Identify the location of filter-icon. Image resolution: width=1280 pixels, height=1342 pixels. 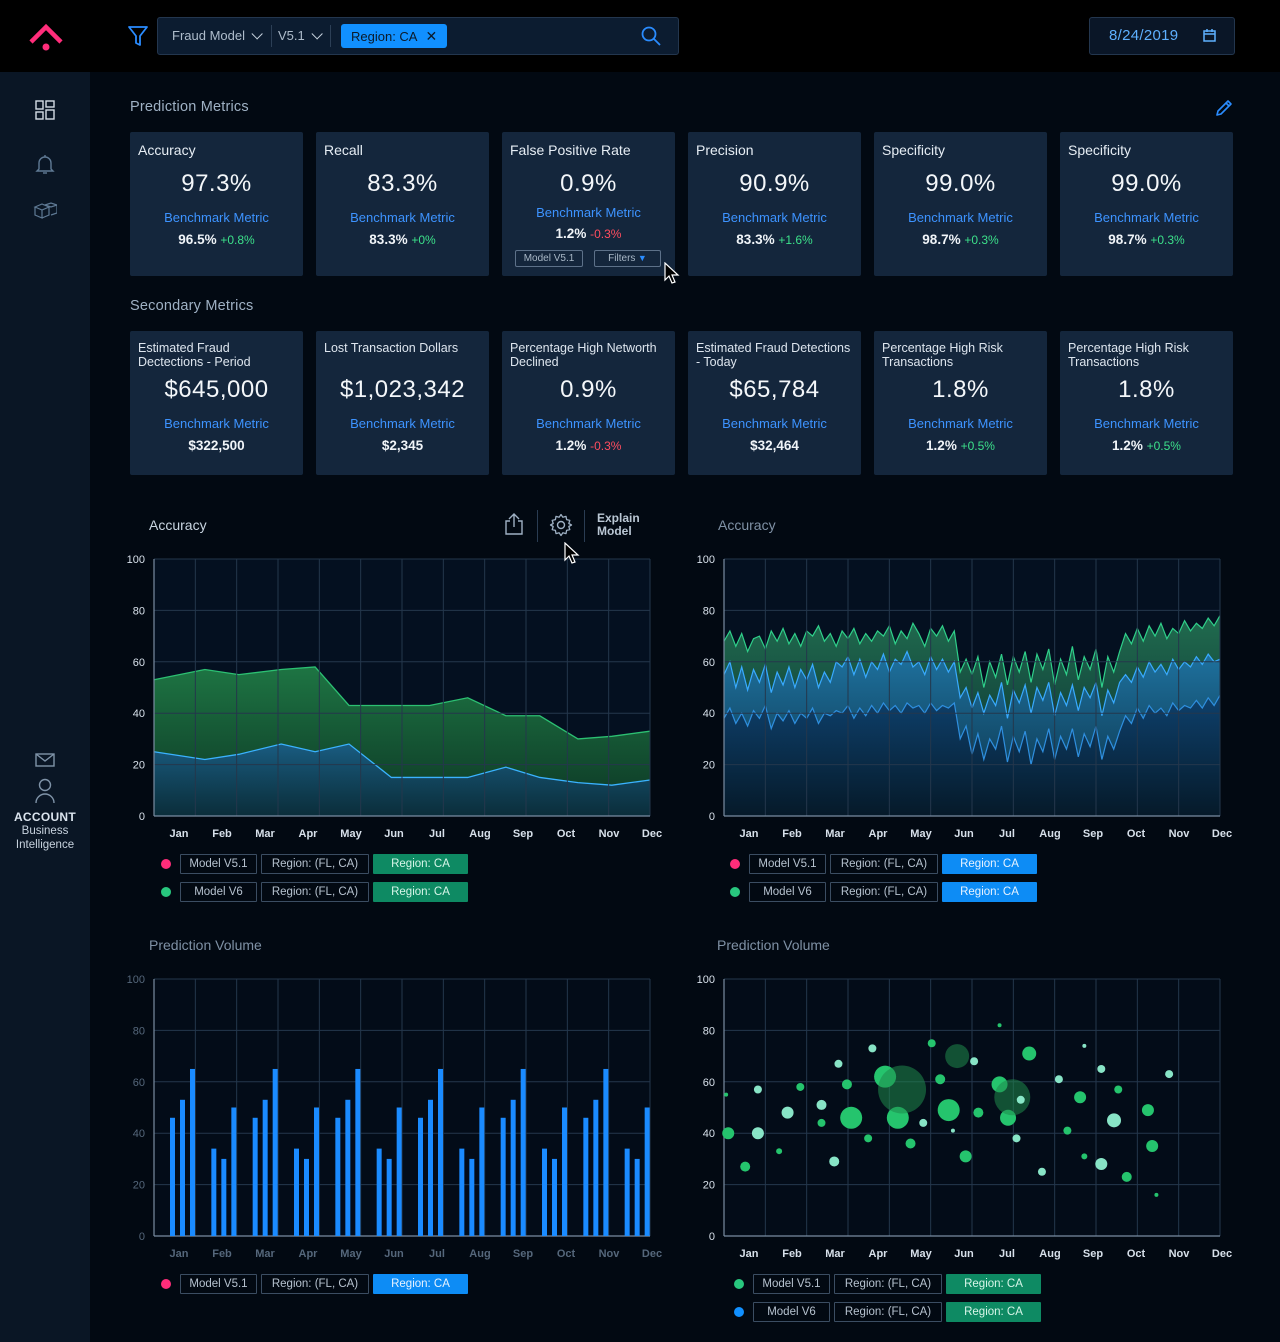
(138, 36).